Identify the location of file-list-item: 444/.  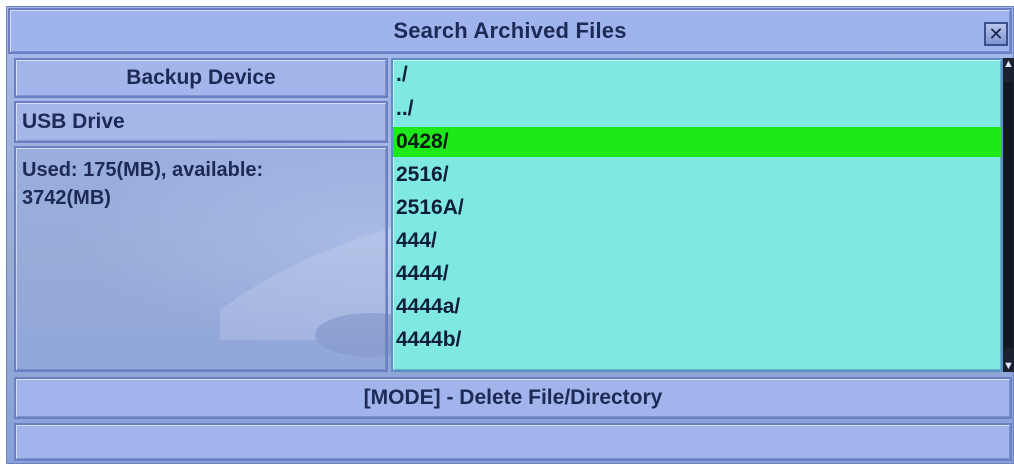
(697, 241).